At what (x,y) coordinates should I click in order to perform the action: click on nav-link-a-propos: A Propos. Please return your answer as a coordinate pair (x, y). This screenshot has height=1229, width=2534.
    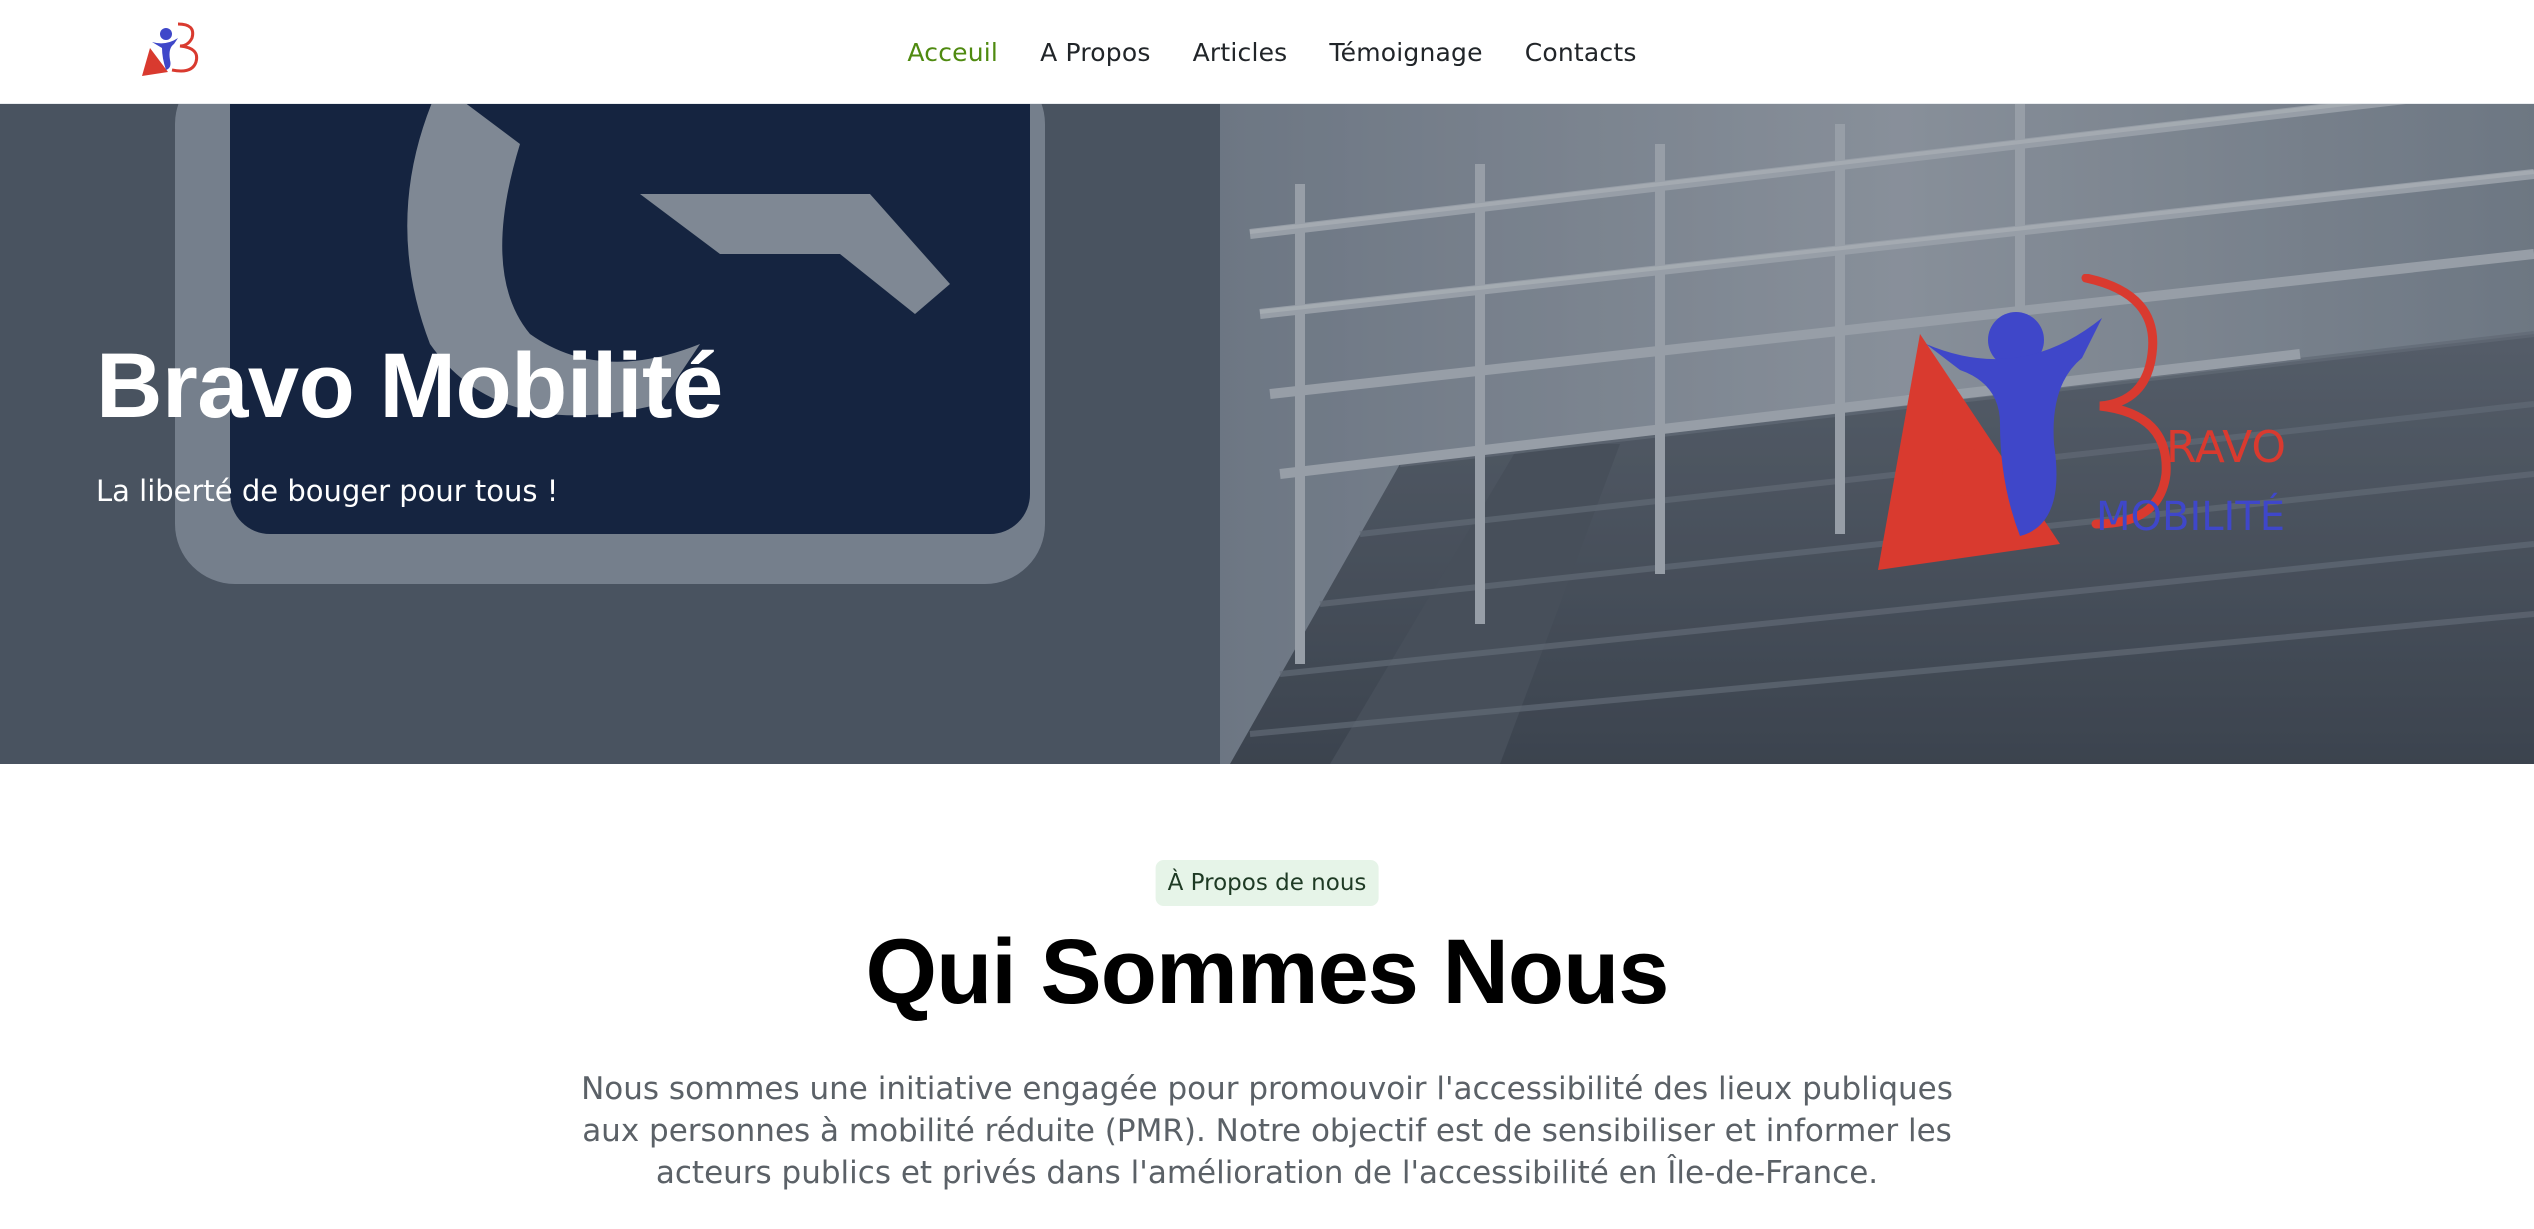
    Looking at the image, I should click on (1095, 52).